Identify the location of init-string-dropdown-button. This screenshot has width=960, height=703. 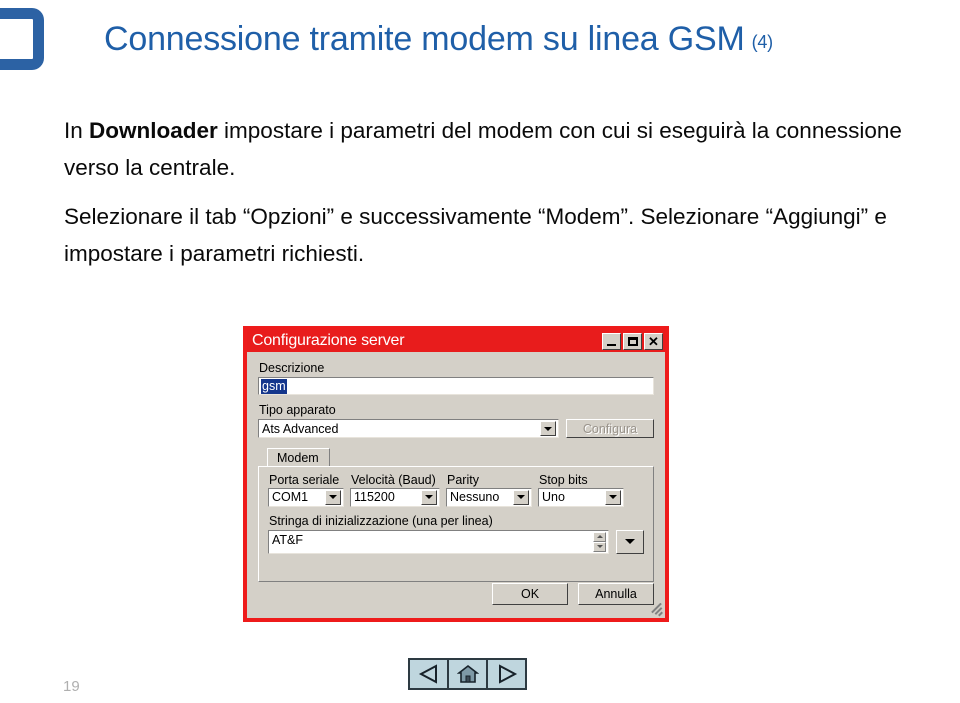
(630, 541).